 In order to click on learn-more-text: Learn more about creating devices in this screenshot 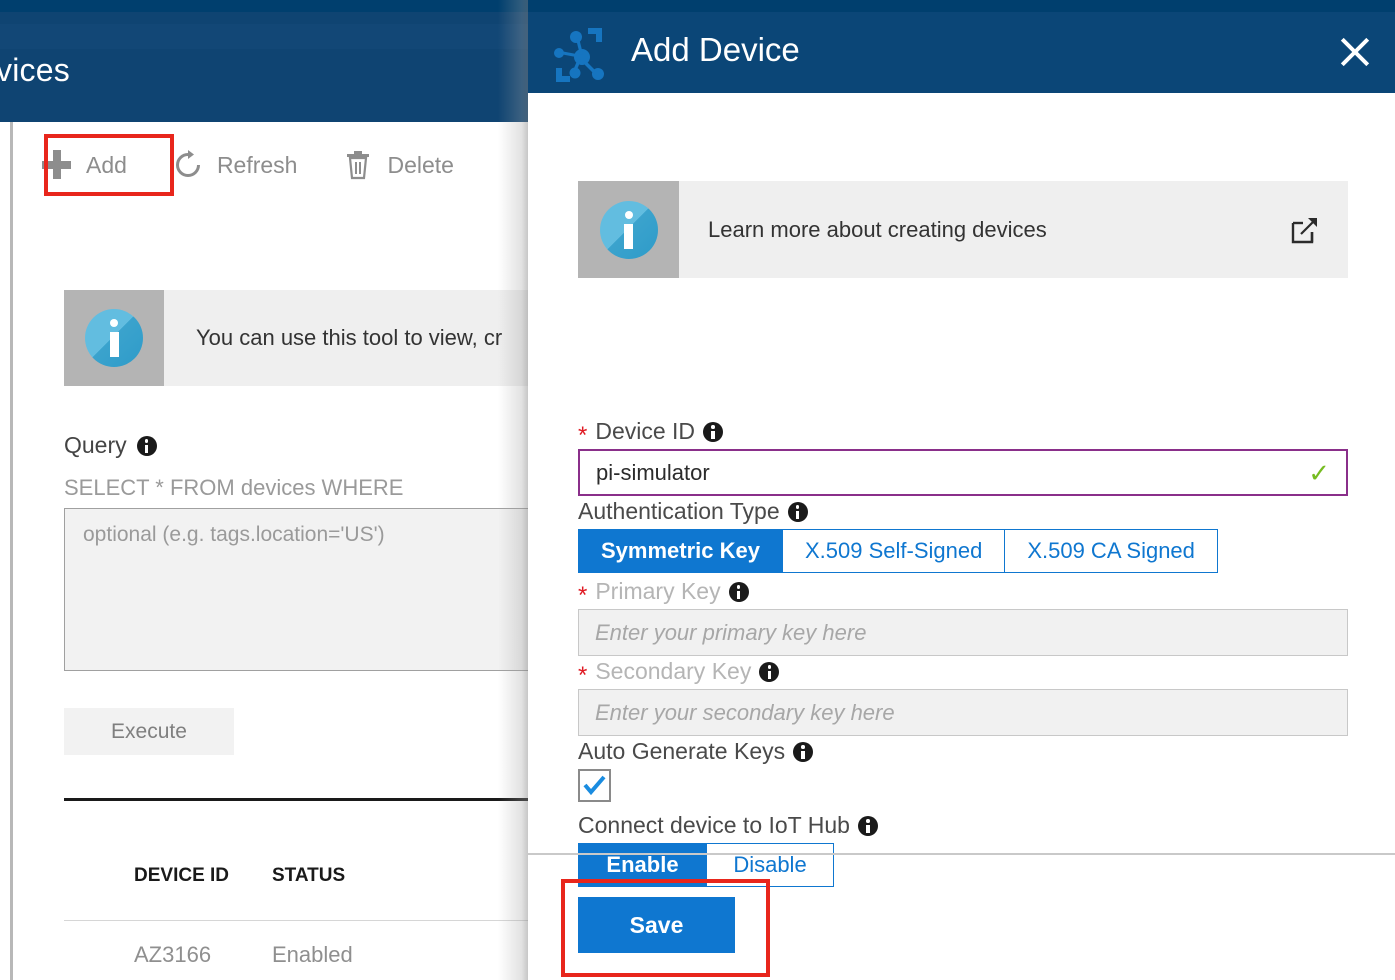, I will do `click(877, 229)`.